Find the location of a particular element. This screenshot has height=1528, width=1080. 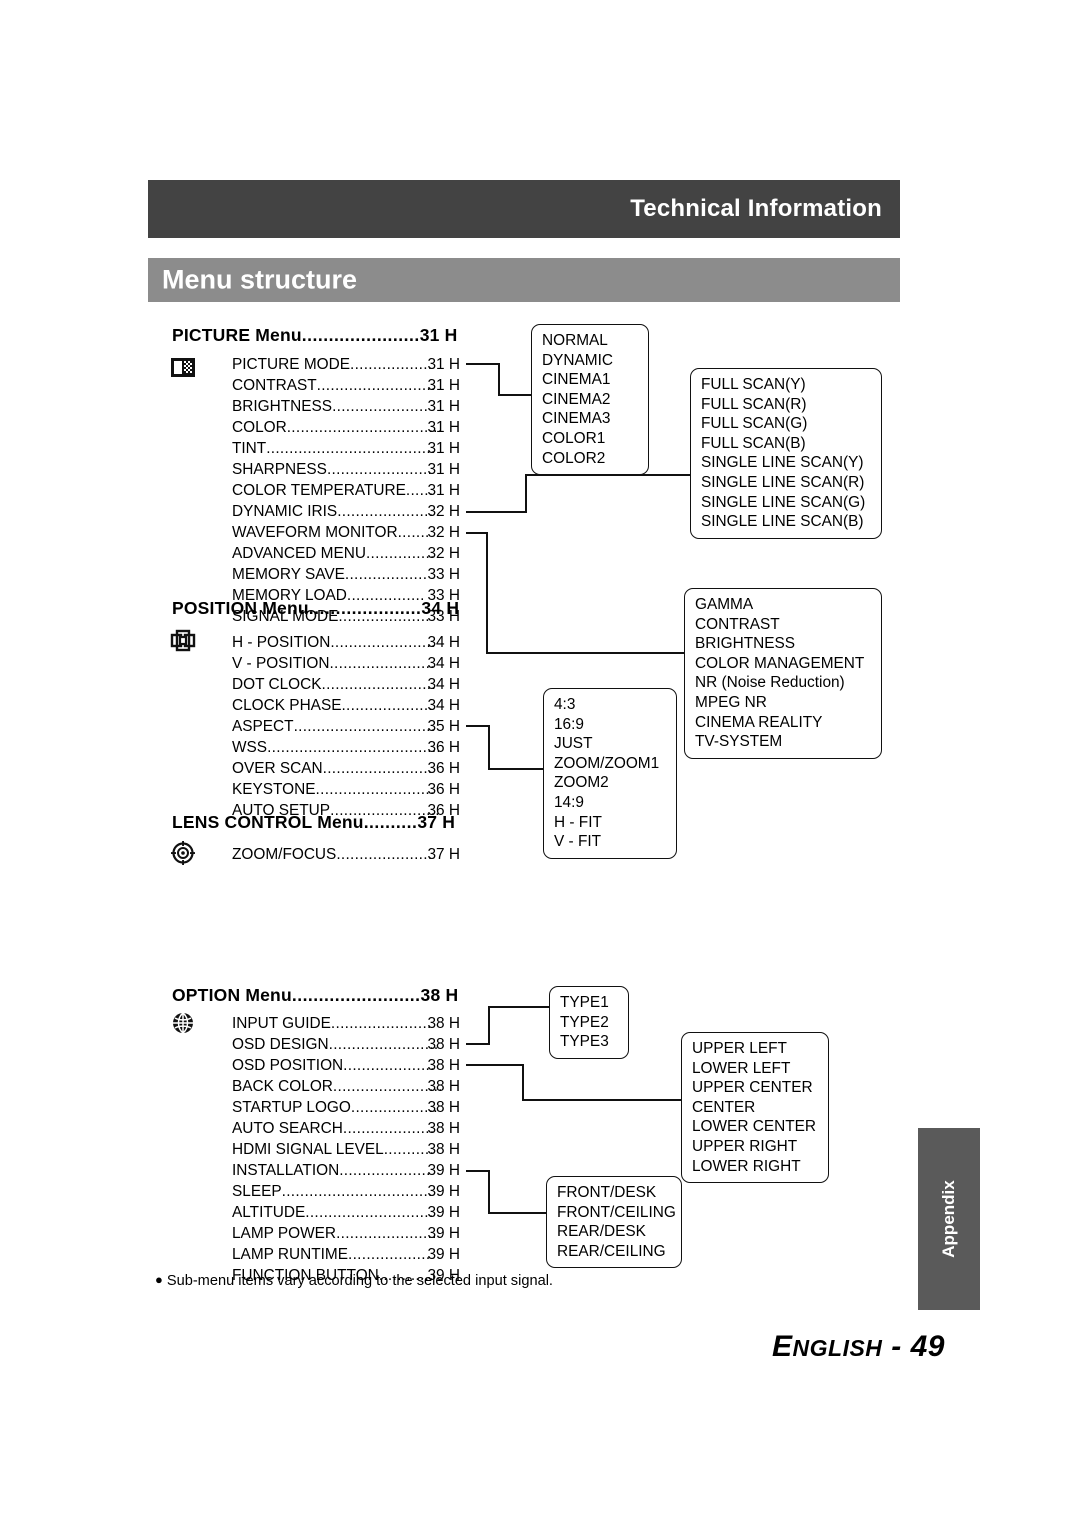

menu-heading-option: OPTION Menu........................38 H is located at coordinates (315, 995).